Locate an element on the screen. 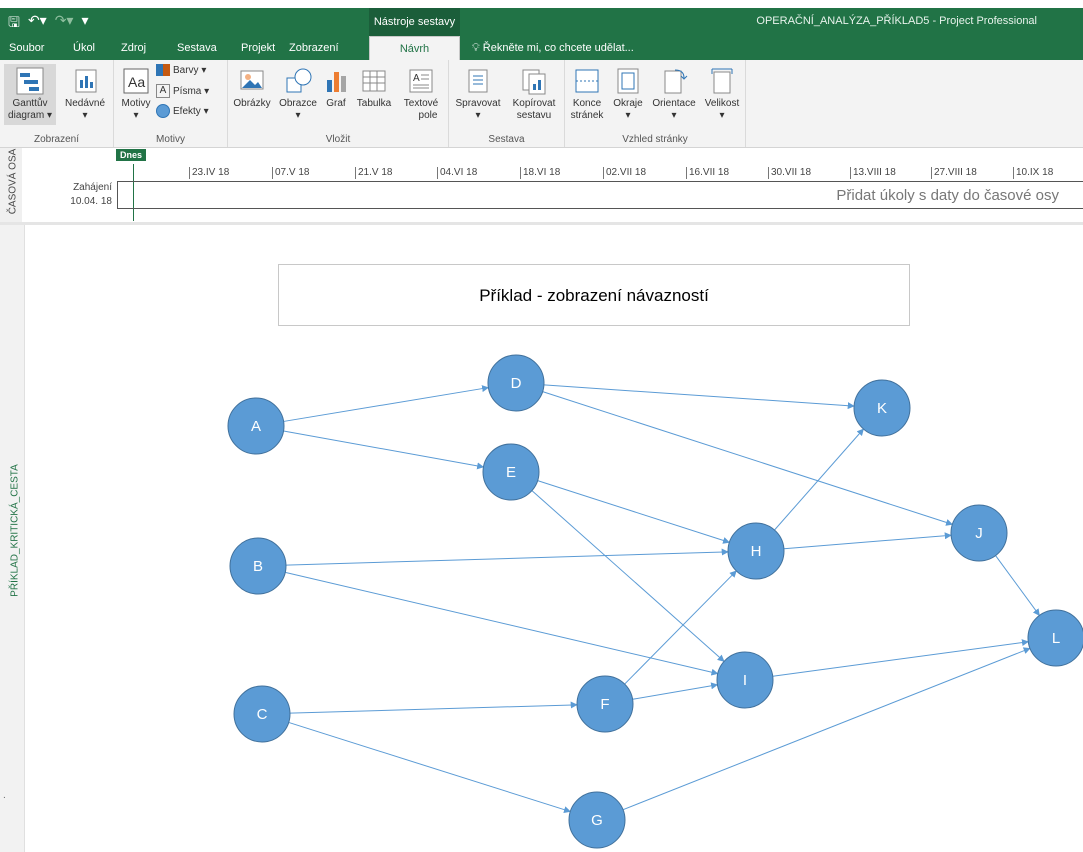  node-l: L is located at coordinates (1055, 638).